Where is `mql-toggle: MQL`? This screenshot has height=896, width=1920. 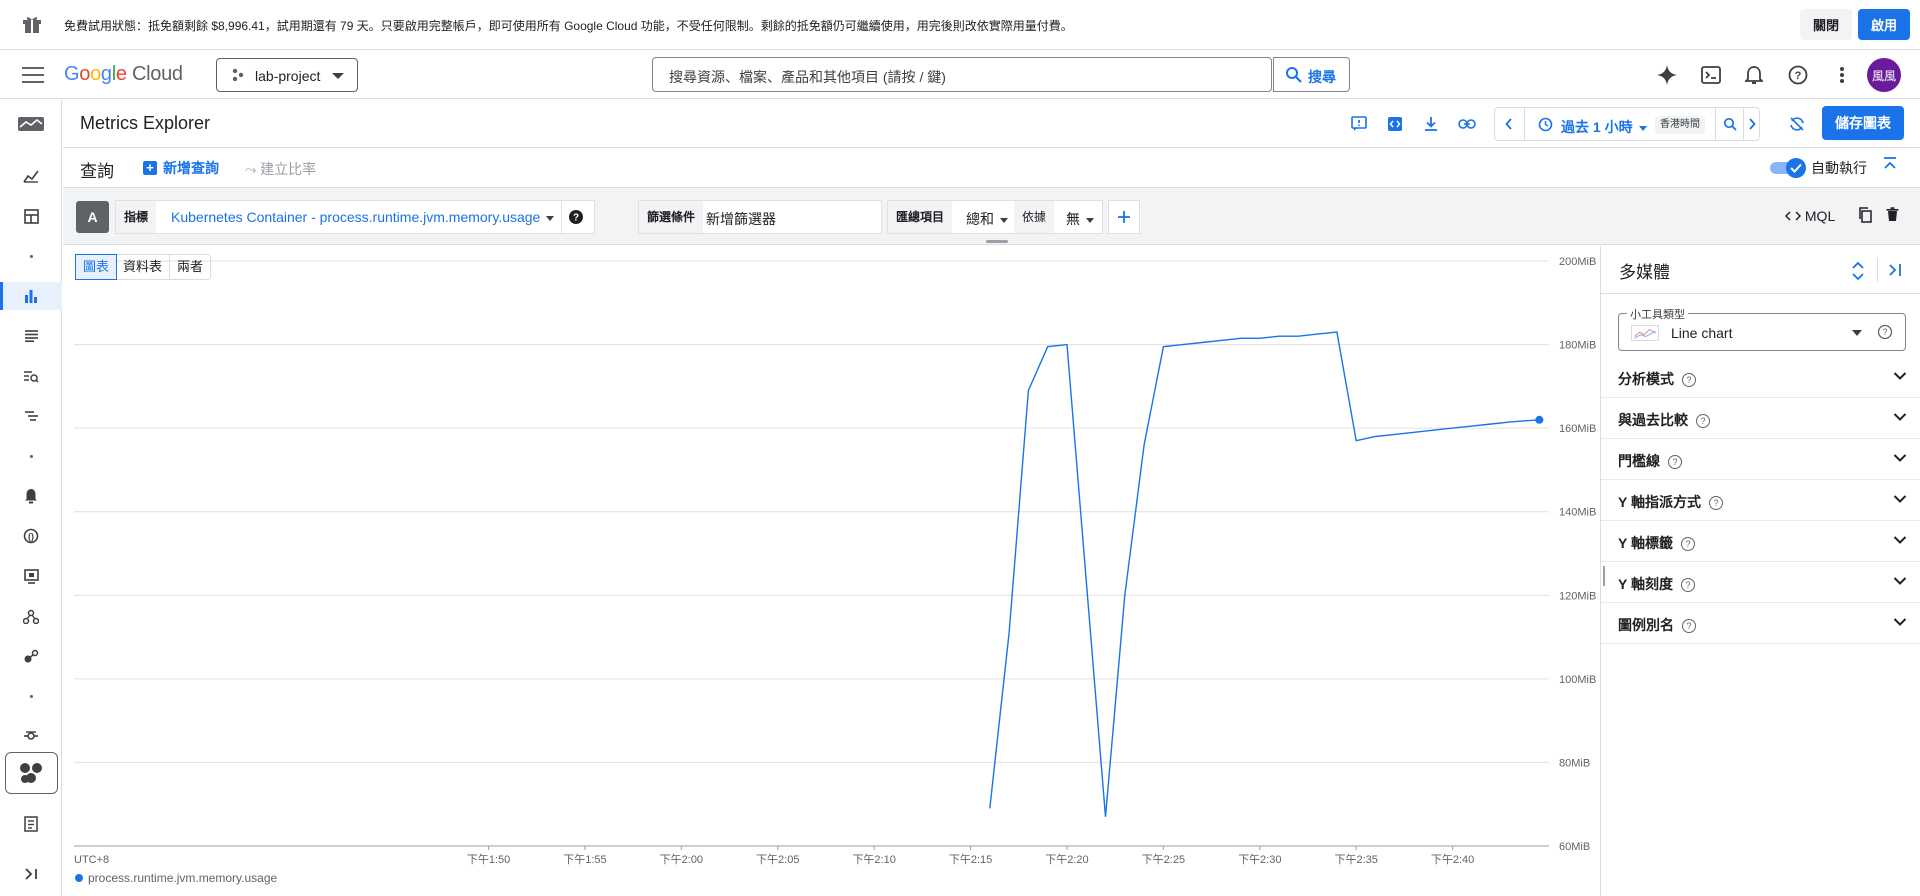
mql-toggle: MQL is located at coordinates (1809, 216).